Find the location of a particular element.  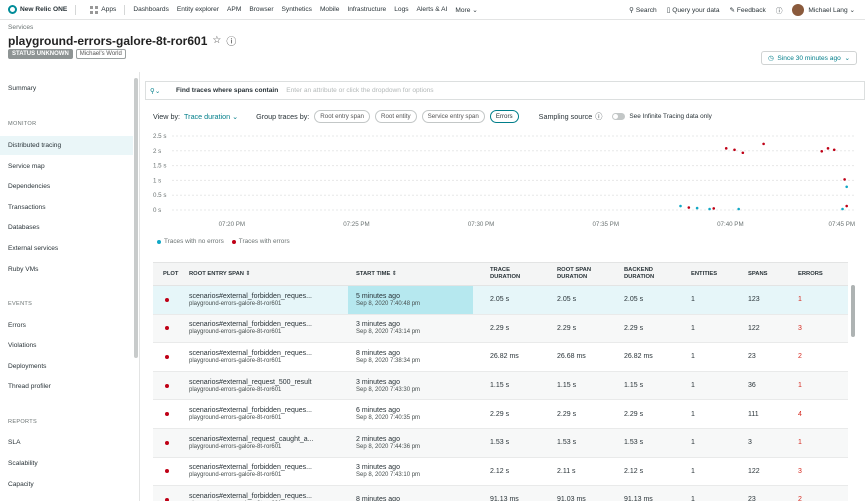

chip-service-entry-span: Service entry span is located at coordinates (453, 116).